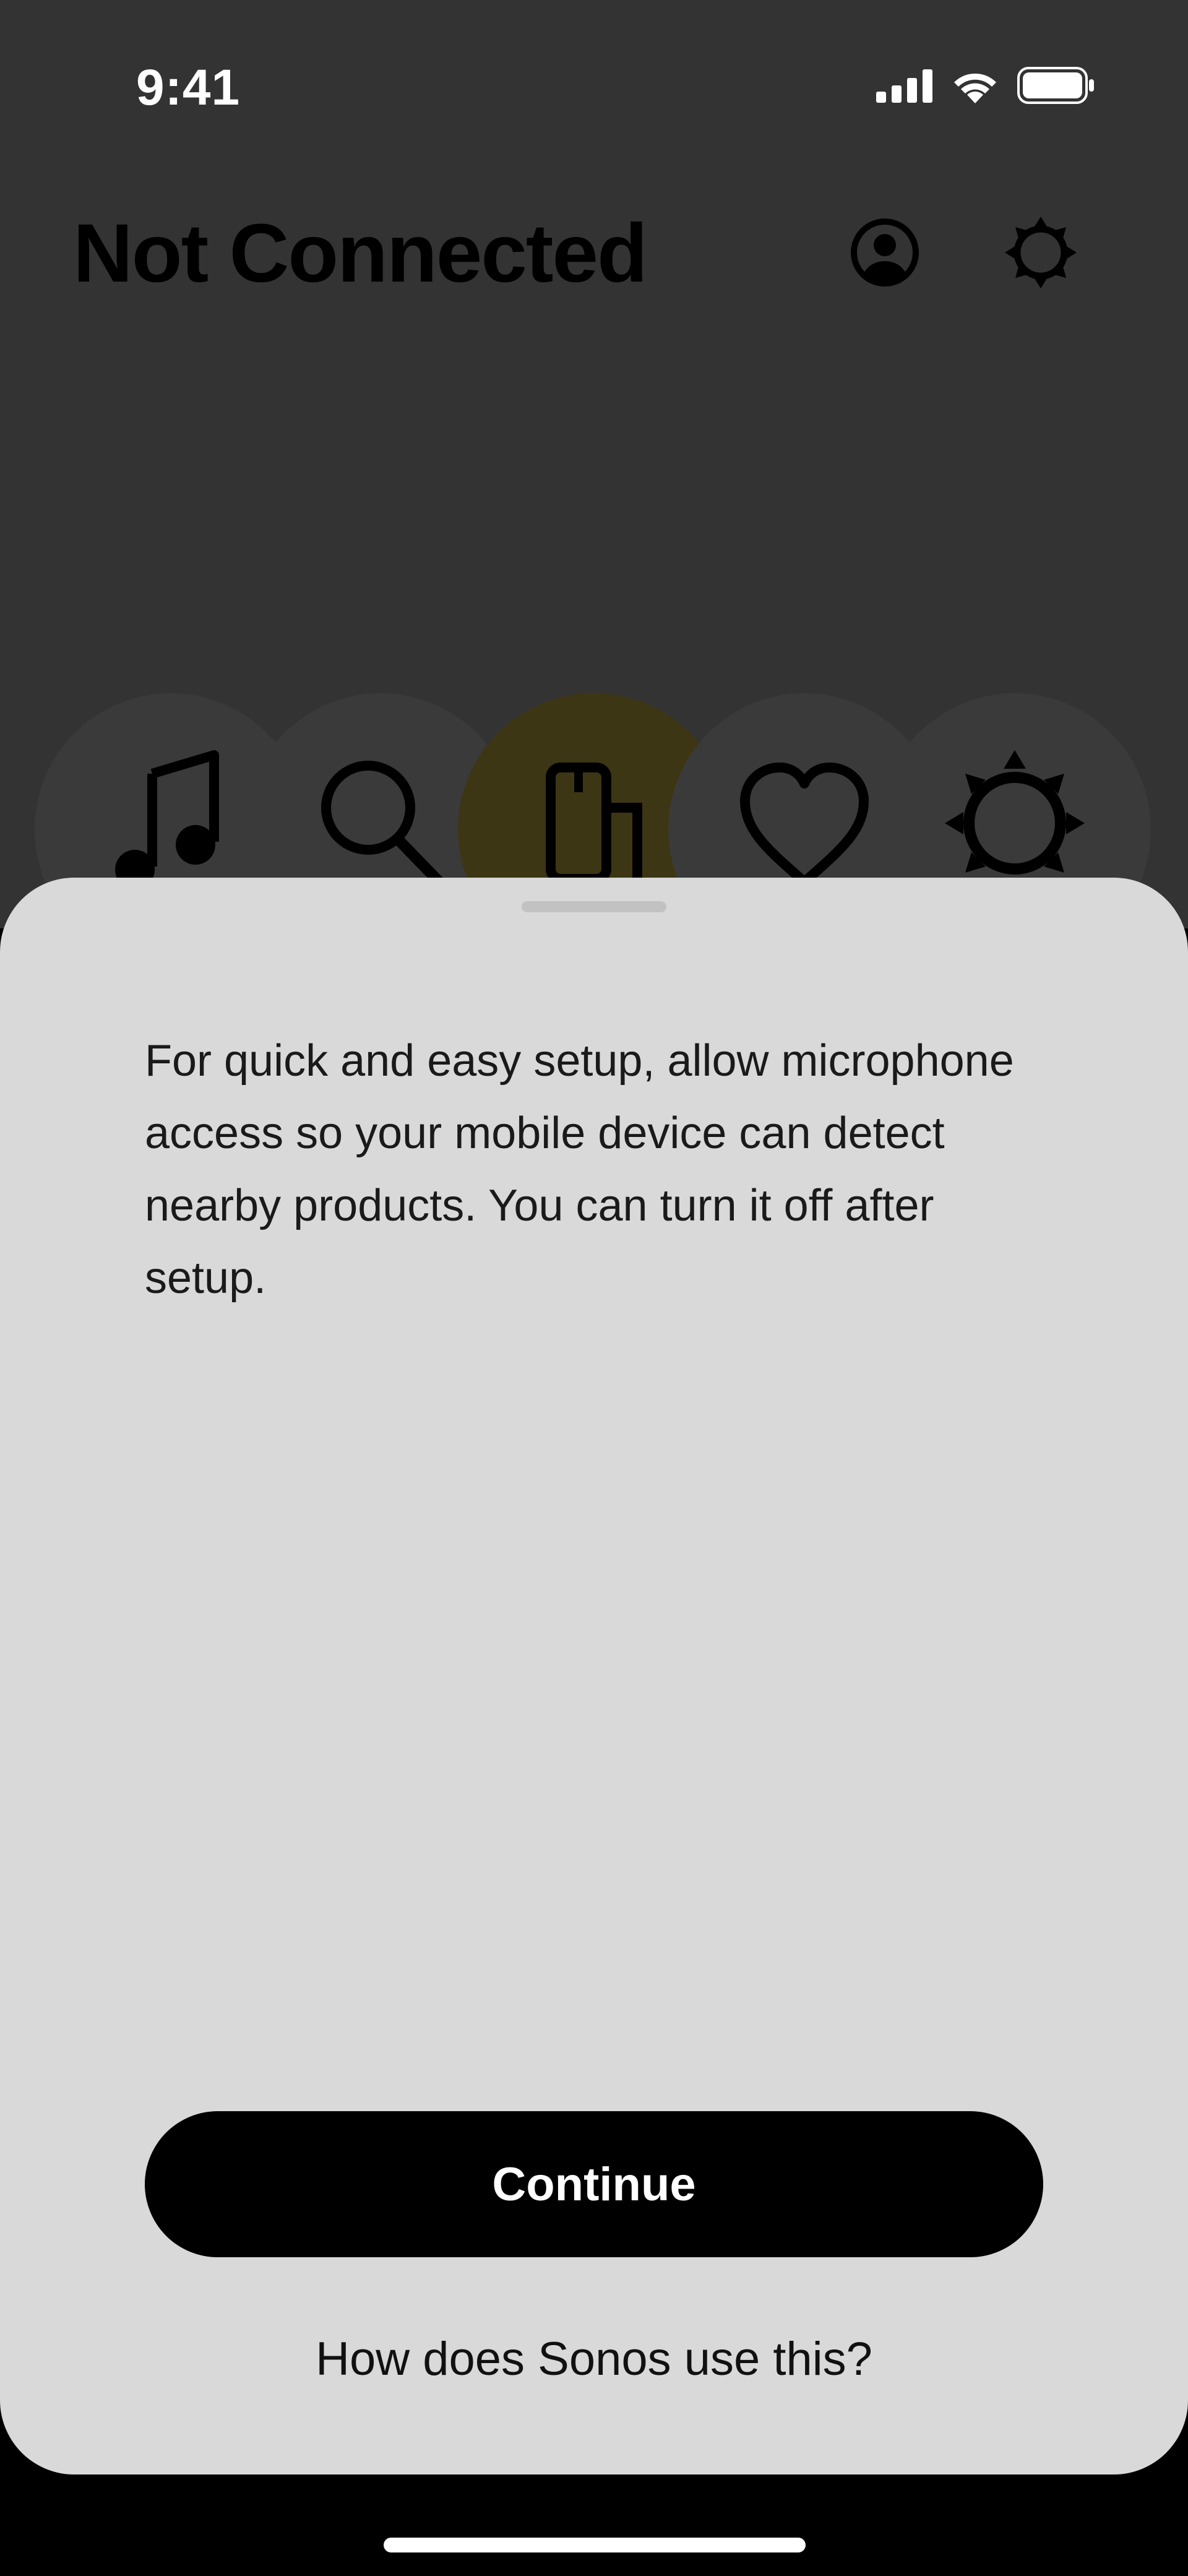  Describe the element at coordinates (594, 906) in the screenshot. I see `sheet-grabber-handle` at that location.